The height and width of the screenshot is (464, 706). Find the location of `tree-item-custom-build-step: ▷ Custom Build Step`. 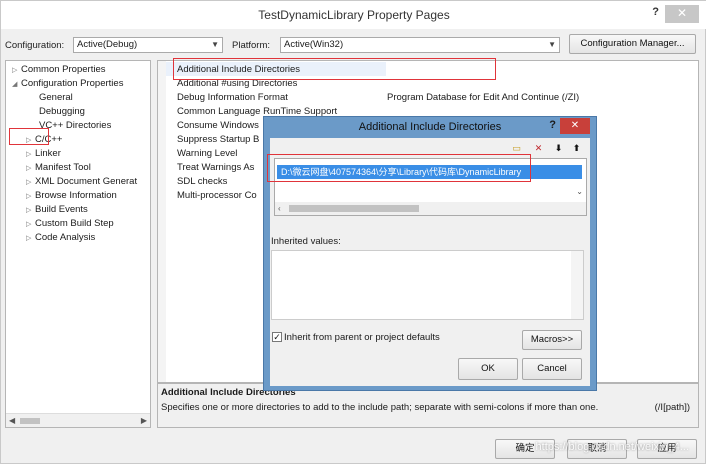

tree-item-custom-build-step: ▷ Custom Build Step is located at coordinates (70, 223).